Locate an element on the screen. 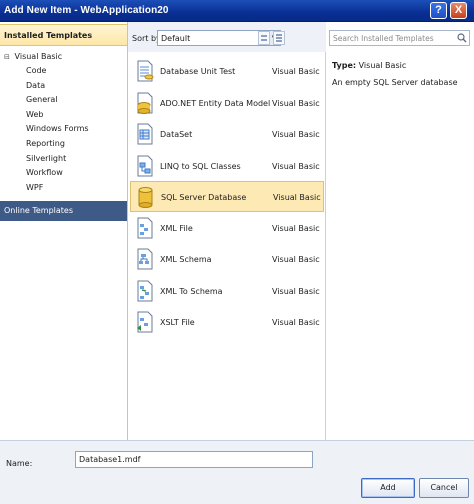 The image size is (474, 504). help-button: ? is located at coordinates (438, 10).